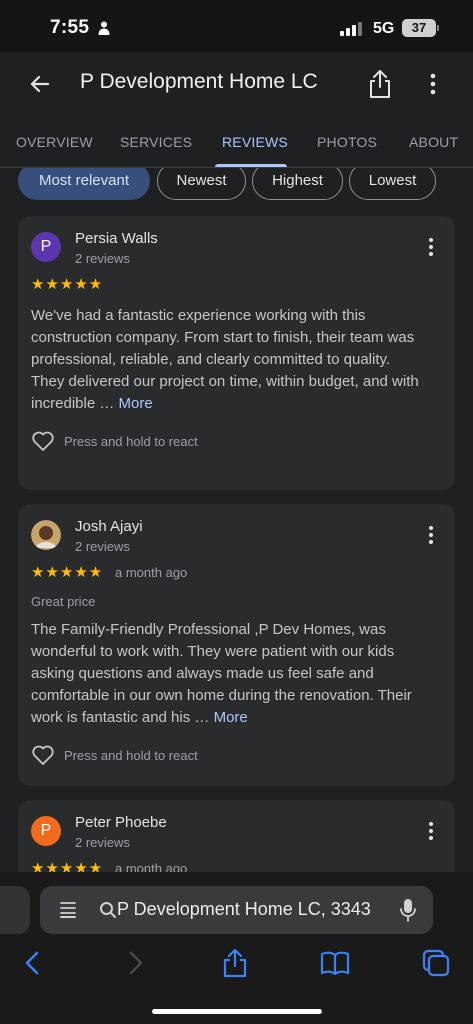 The height and width of the screenshot is (1024, 473). What do you see at coordinates (255, 142) in the screenshot?
I see `tab-reviews: REVIEWS` at bounding box center [255, 142].